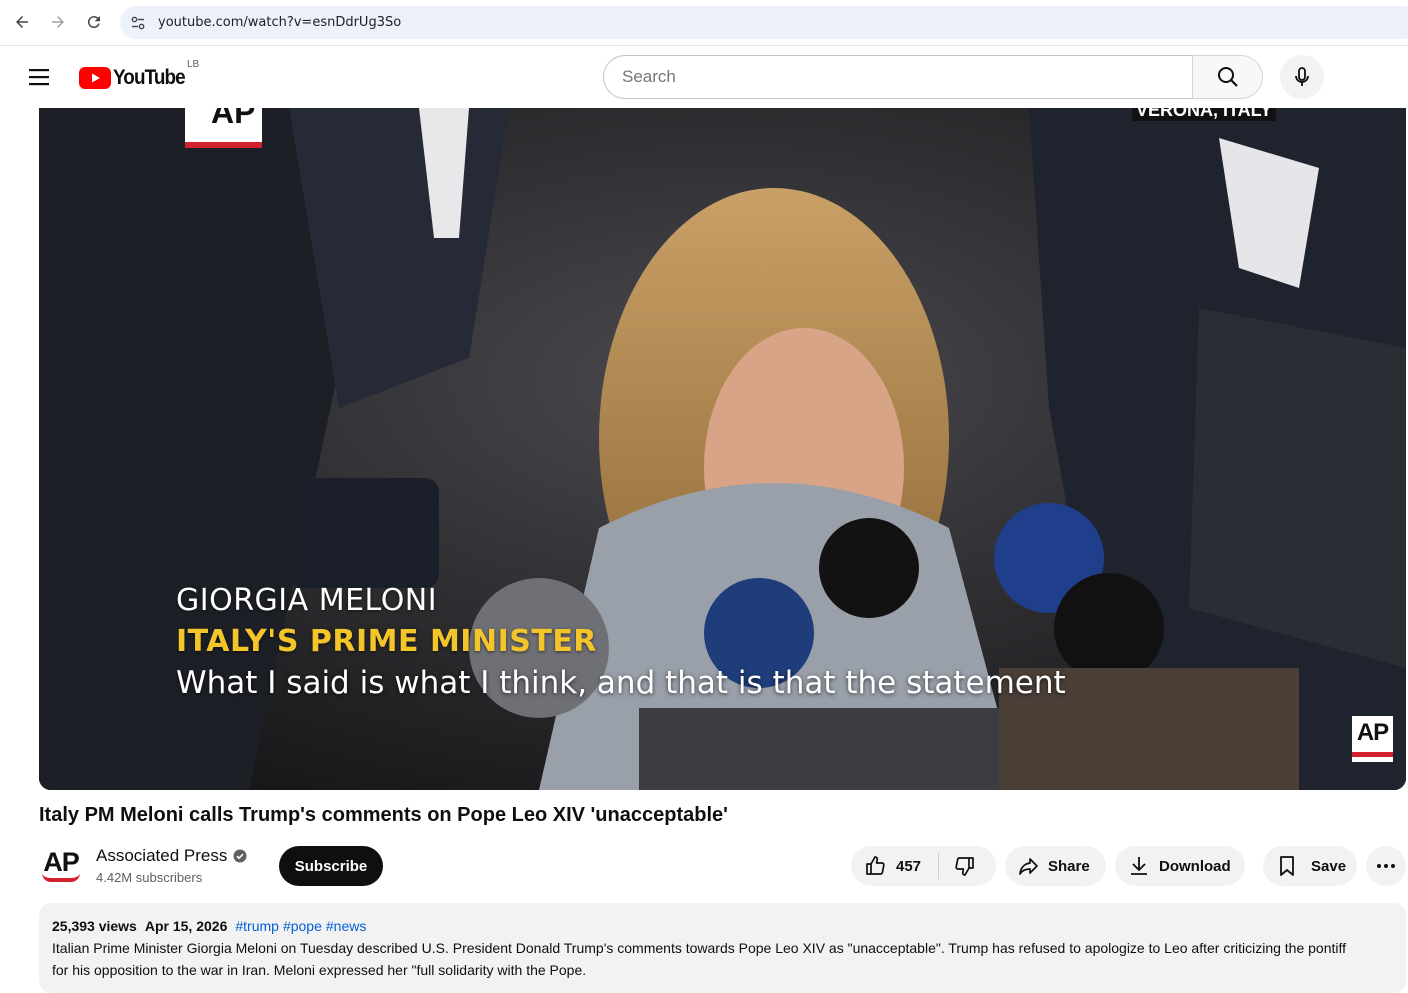 This screenshot has width=1408, height=993. I want to click on hashtag-link: #pope, so click(302, 926).